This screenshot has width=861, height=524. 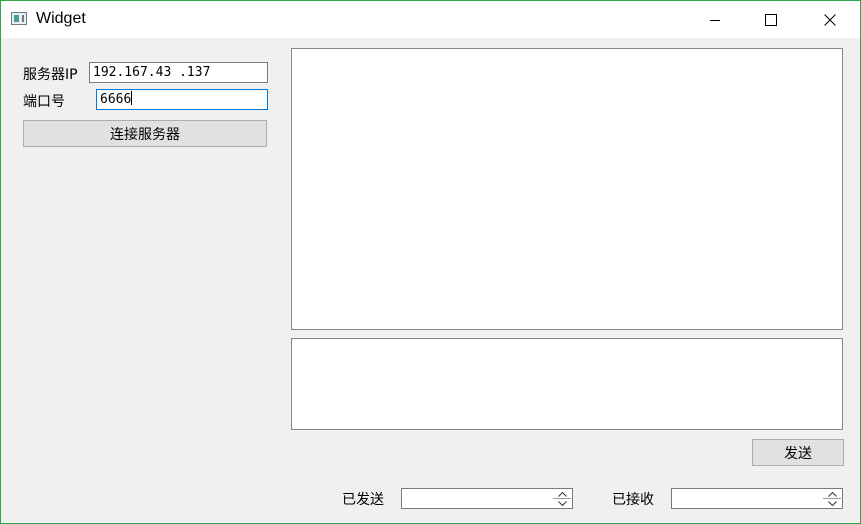 I want to click on port-input-value: 6666, so click(x=116, y=99).